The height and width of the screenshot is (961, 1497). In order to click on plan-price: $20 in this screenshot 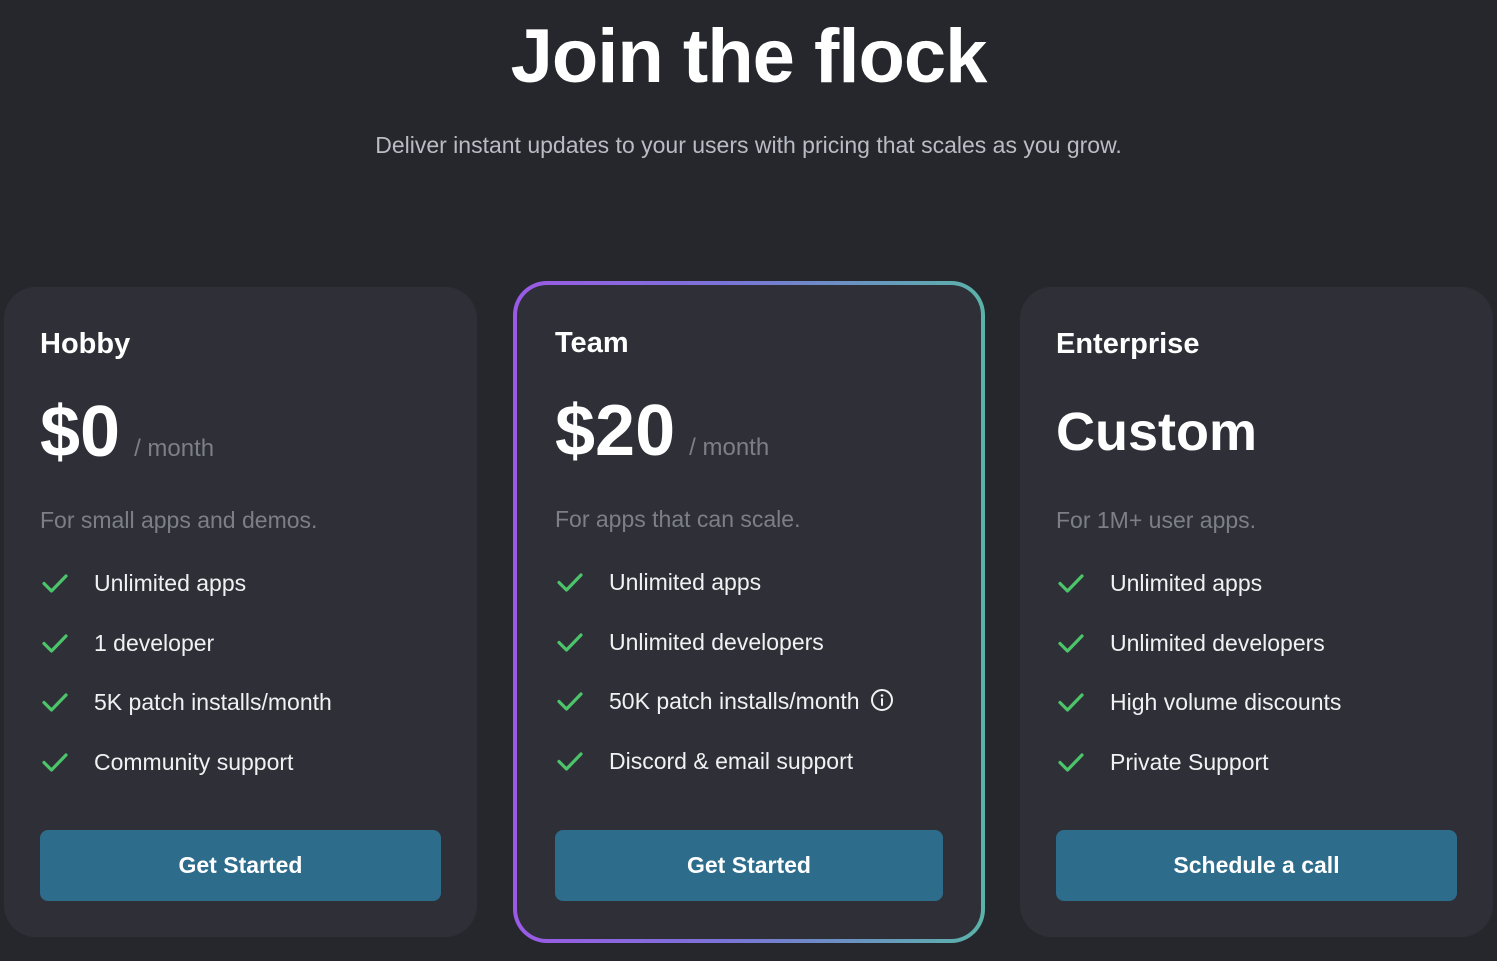, I will do `click(615, 431)`.